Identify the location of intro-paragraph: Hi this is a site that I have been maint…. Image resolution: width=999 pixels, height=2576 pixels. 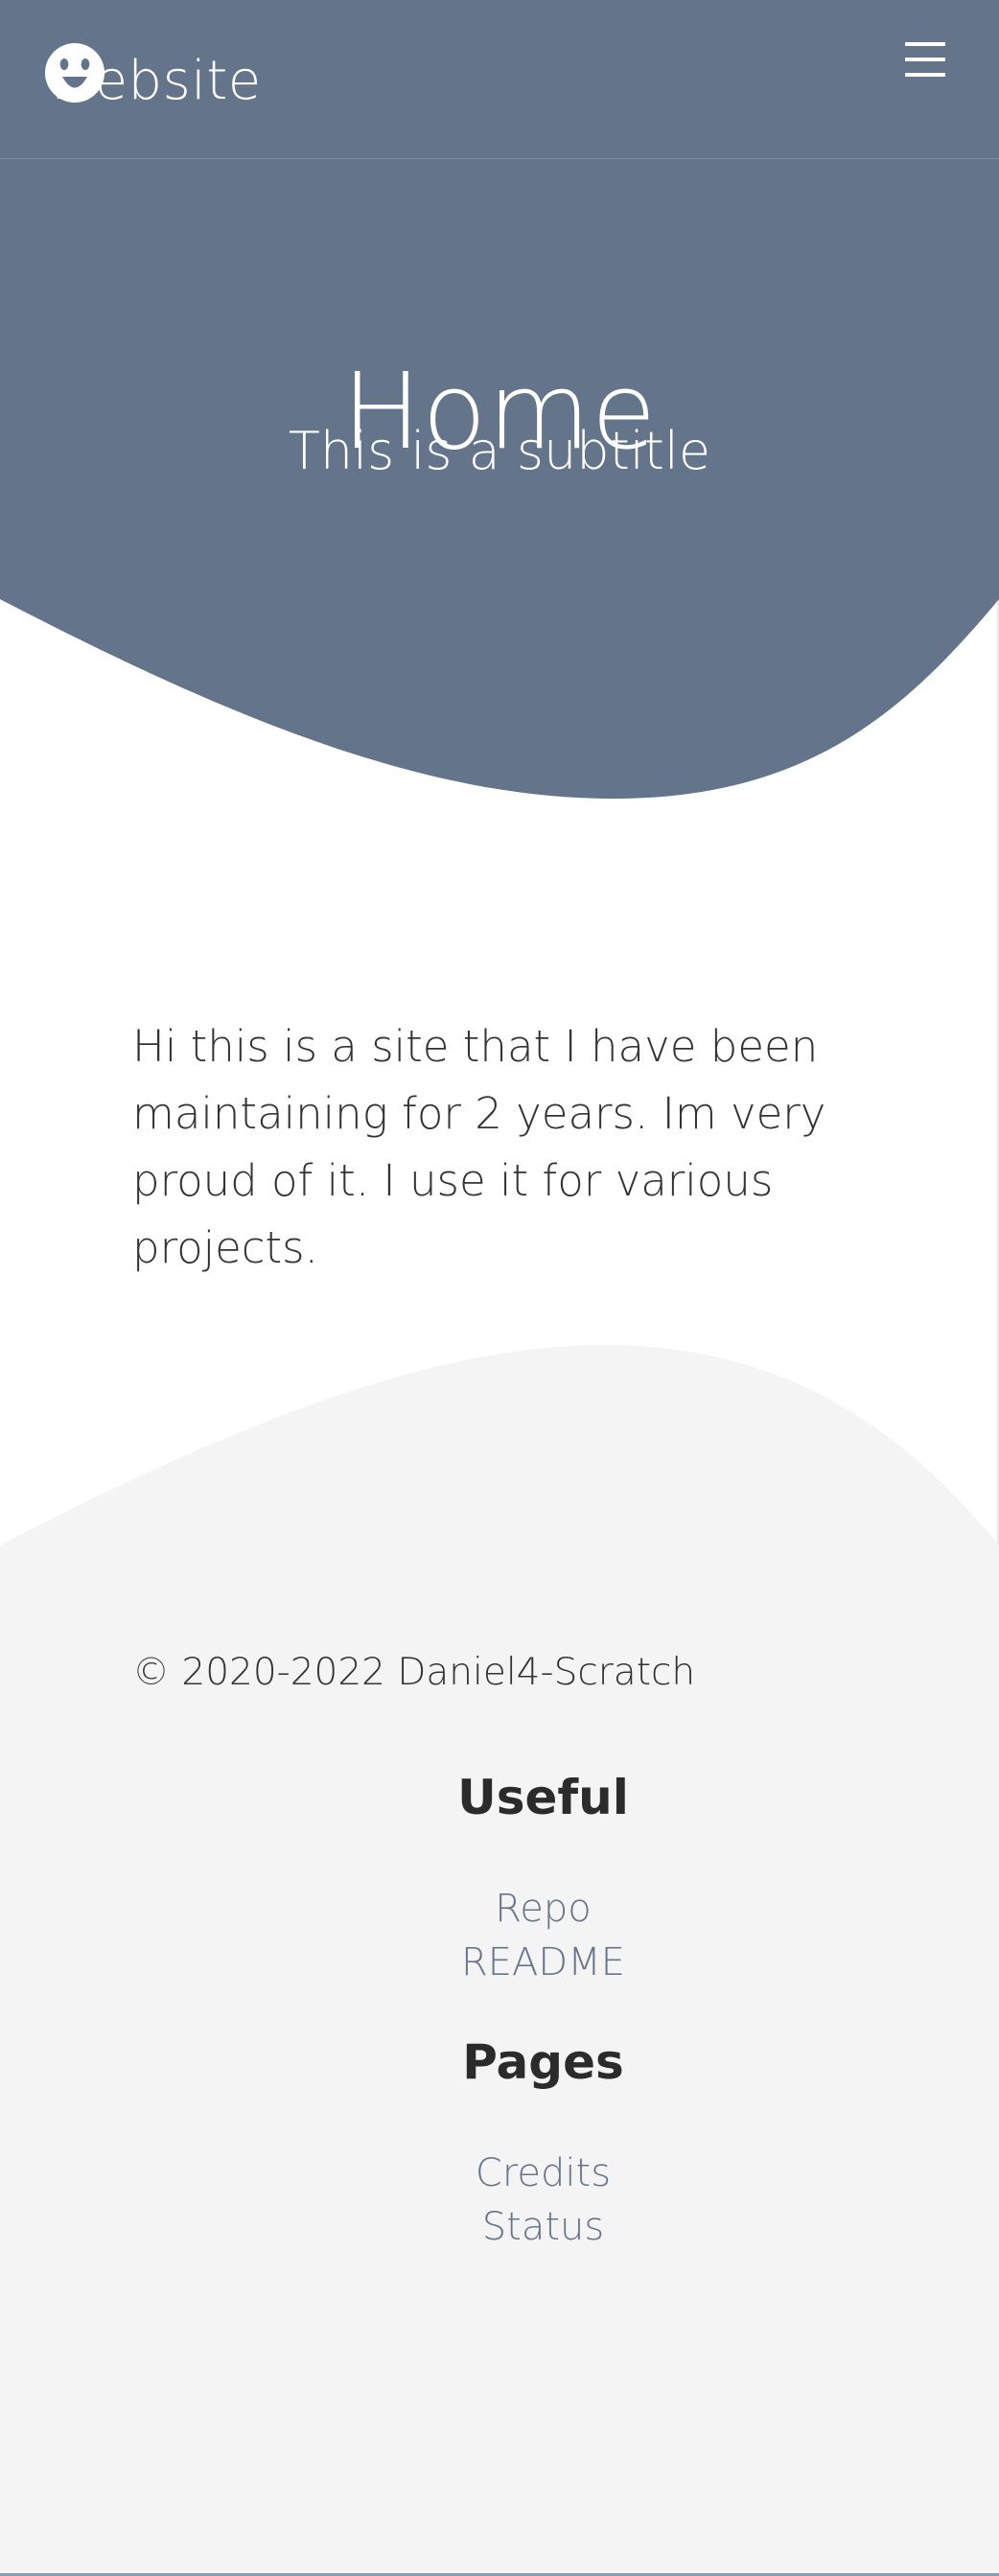
(479, 1147).